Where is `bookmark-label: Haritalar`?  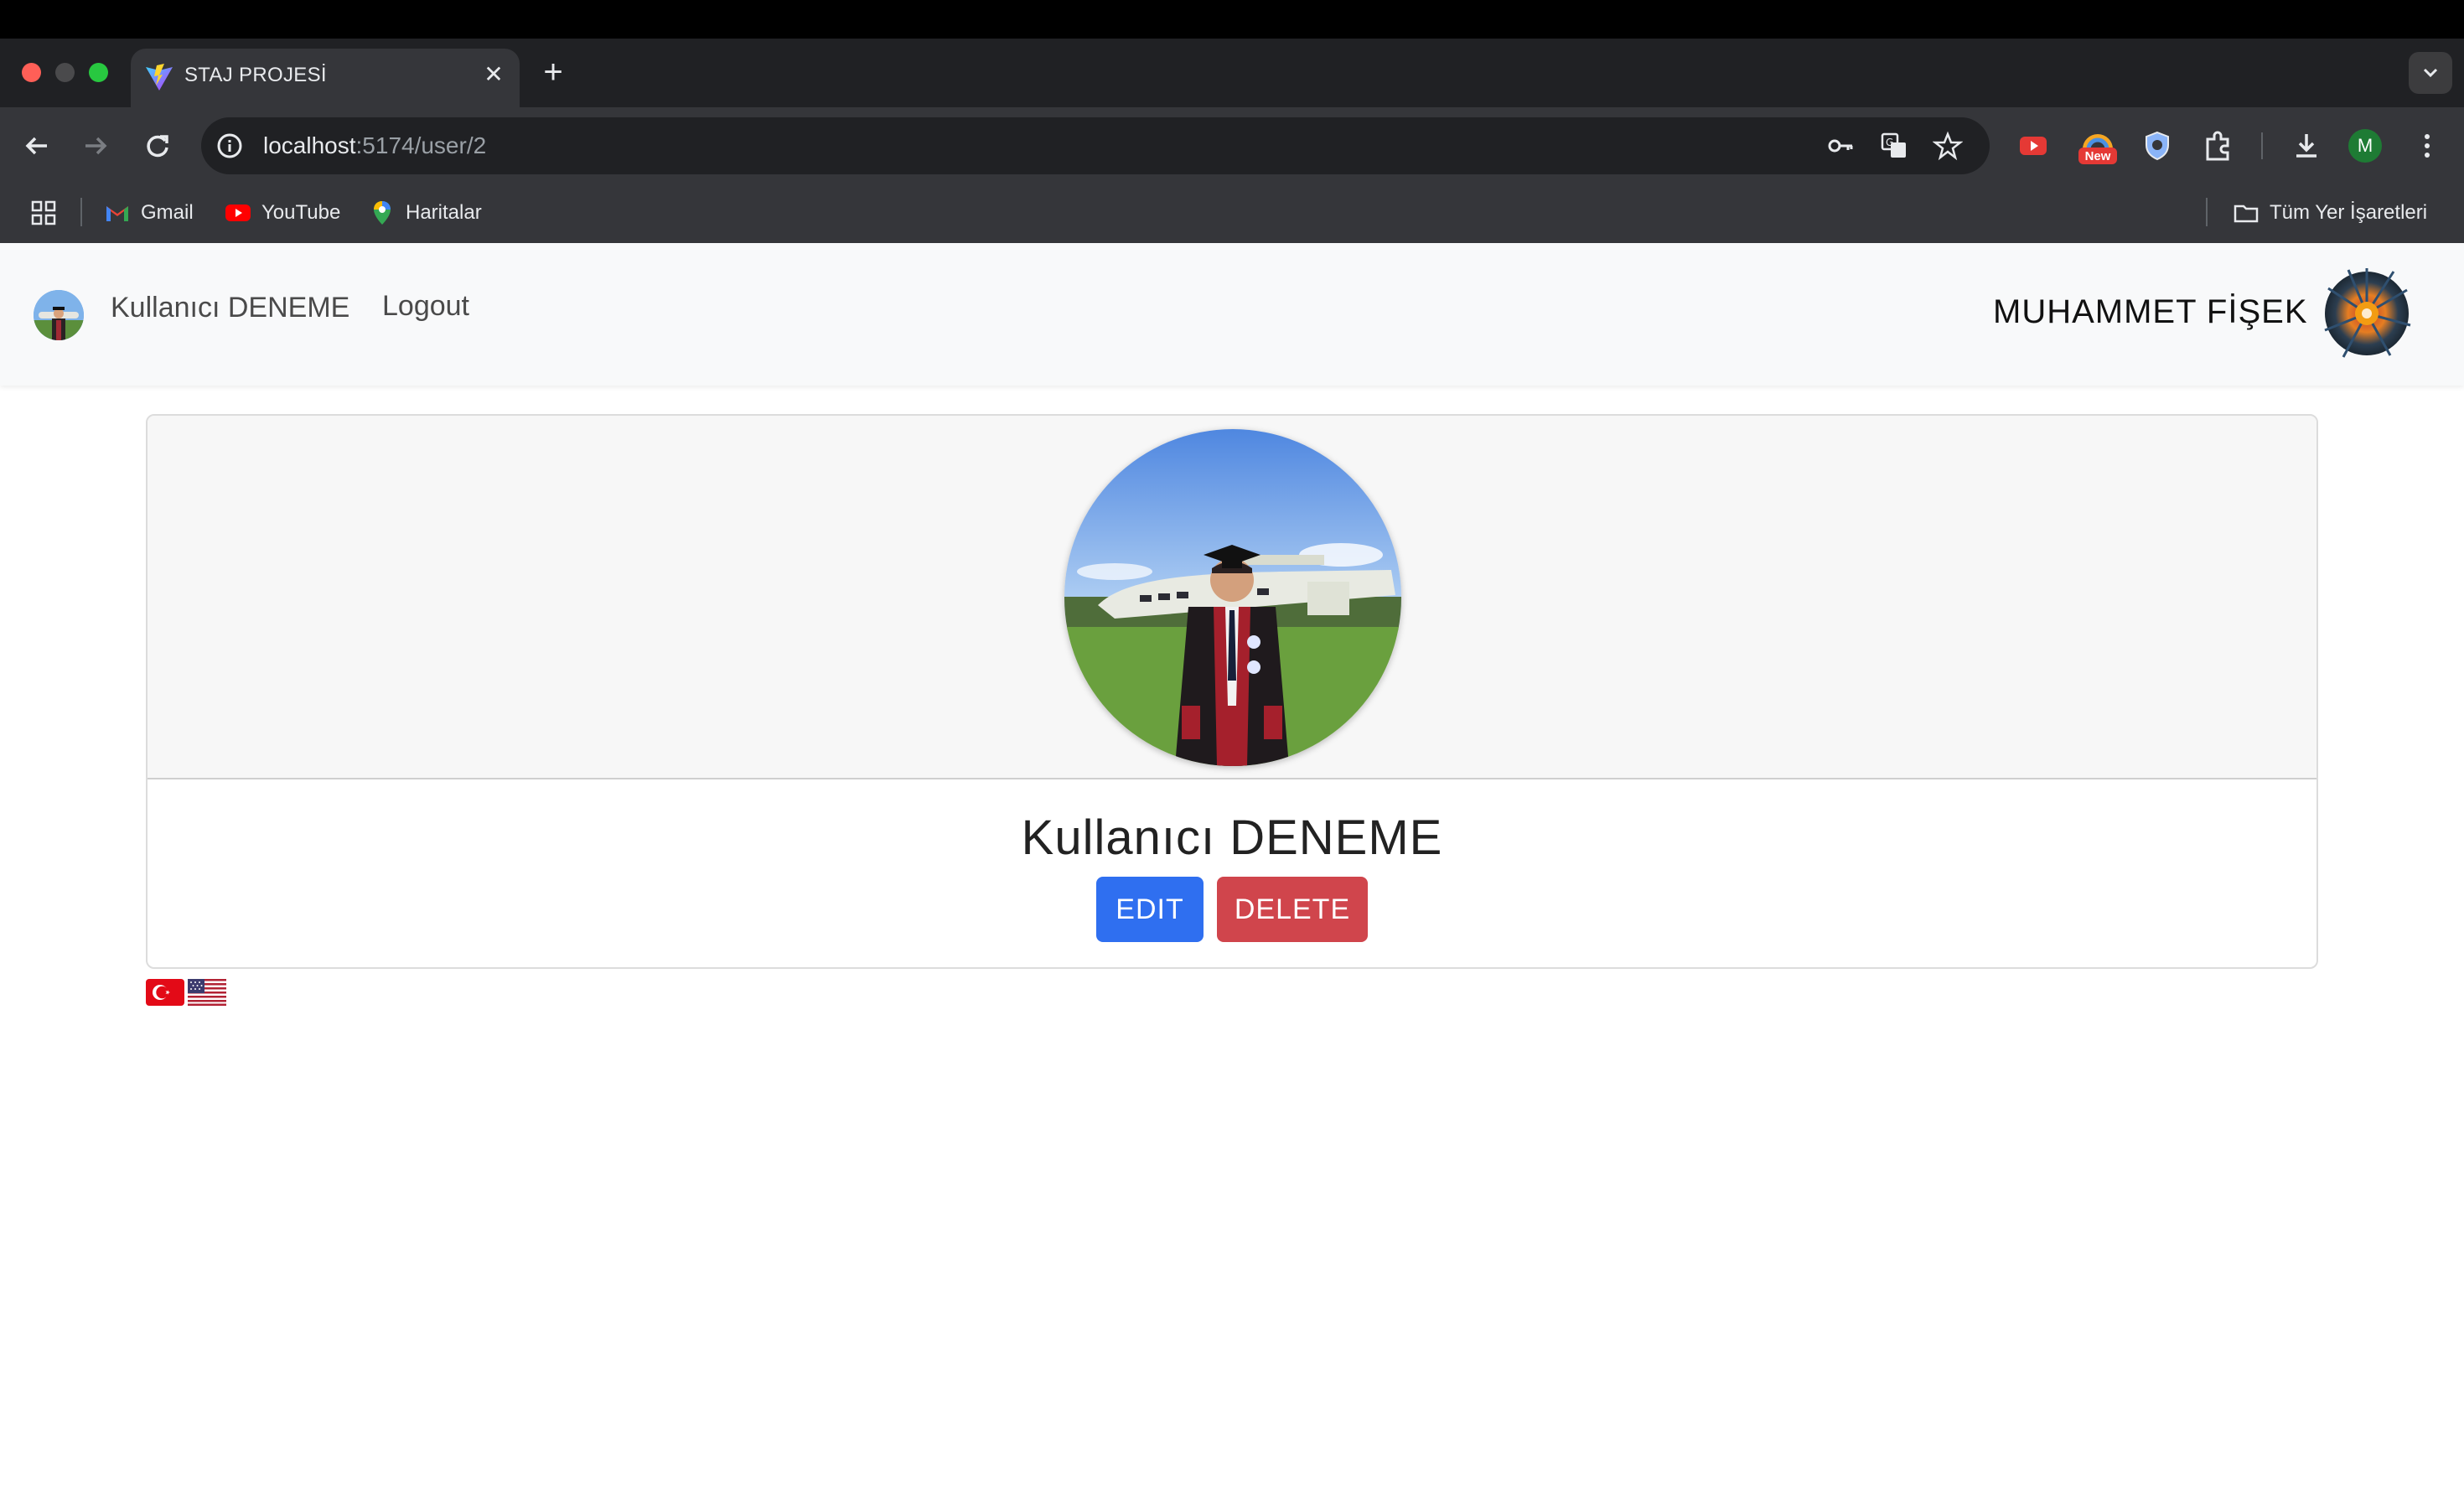
bookmark-label: Haritalar is located at coordinates (444, 212).